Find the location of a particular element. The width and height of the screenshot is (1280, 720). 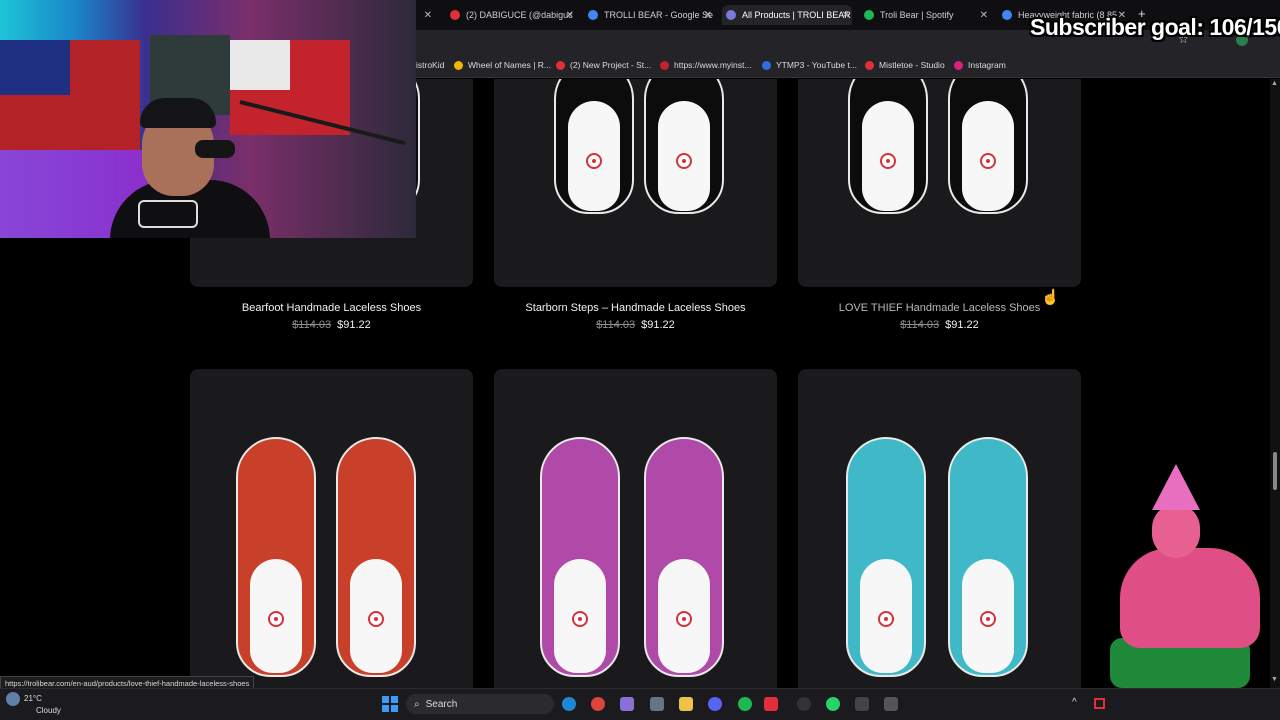

webcam-overlay is located at coordinates (208, 119).